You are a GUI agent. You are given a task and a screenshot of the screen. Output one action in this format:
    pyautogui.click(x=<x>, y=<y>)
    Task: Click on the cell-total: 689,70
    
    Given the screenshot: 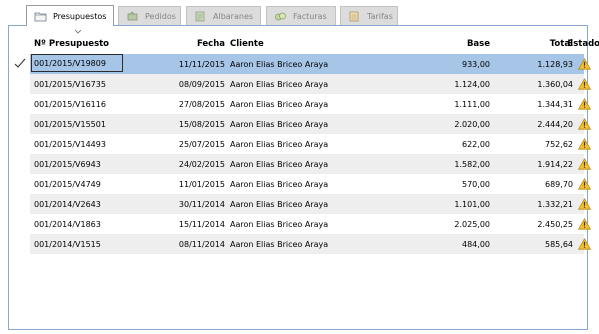 What is the action you would take?
    pyautogui.click(x=559, y=184)
    